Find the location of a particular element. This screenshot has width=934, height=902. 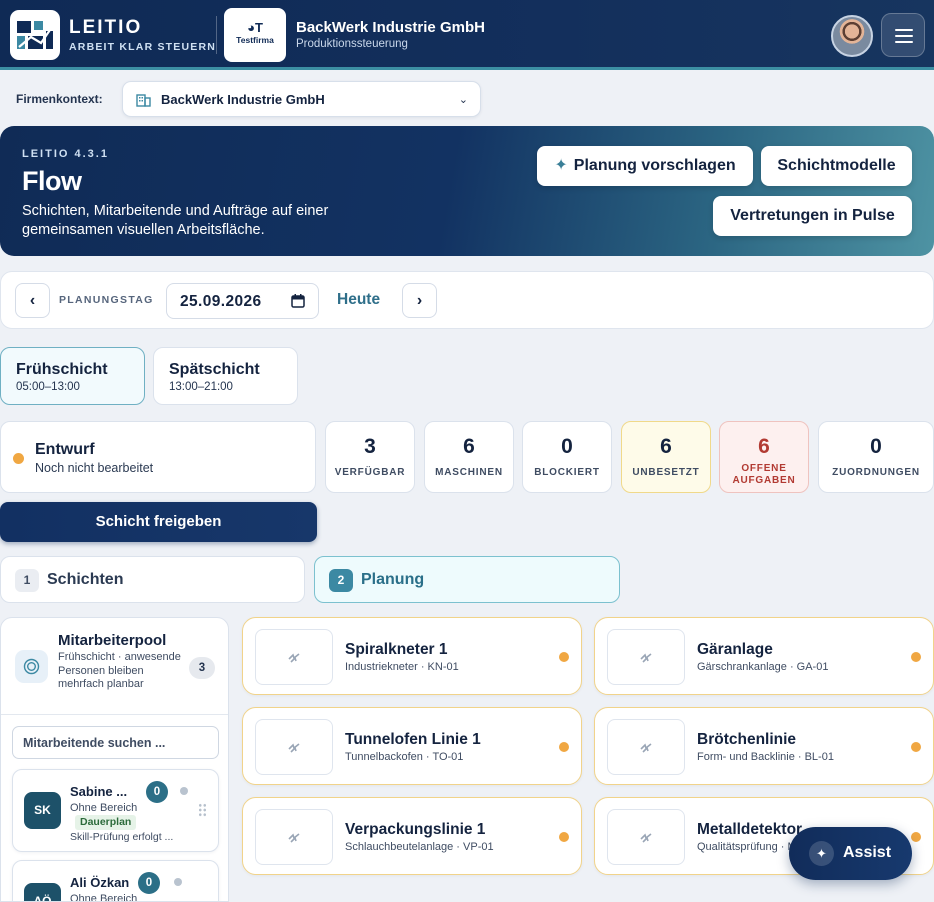

machine-name: Metalldetektor is located at coordinates (750, 829).